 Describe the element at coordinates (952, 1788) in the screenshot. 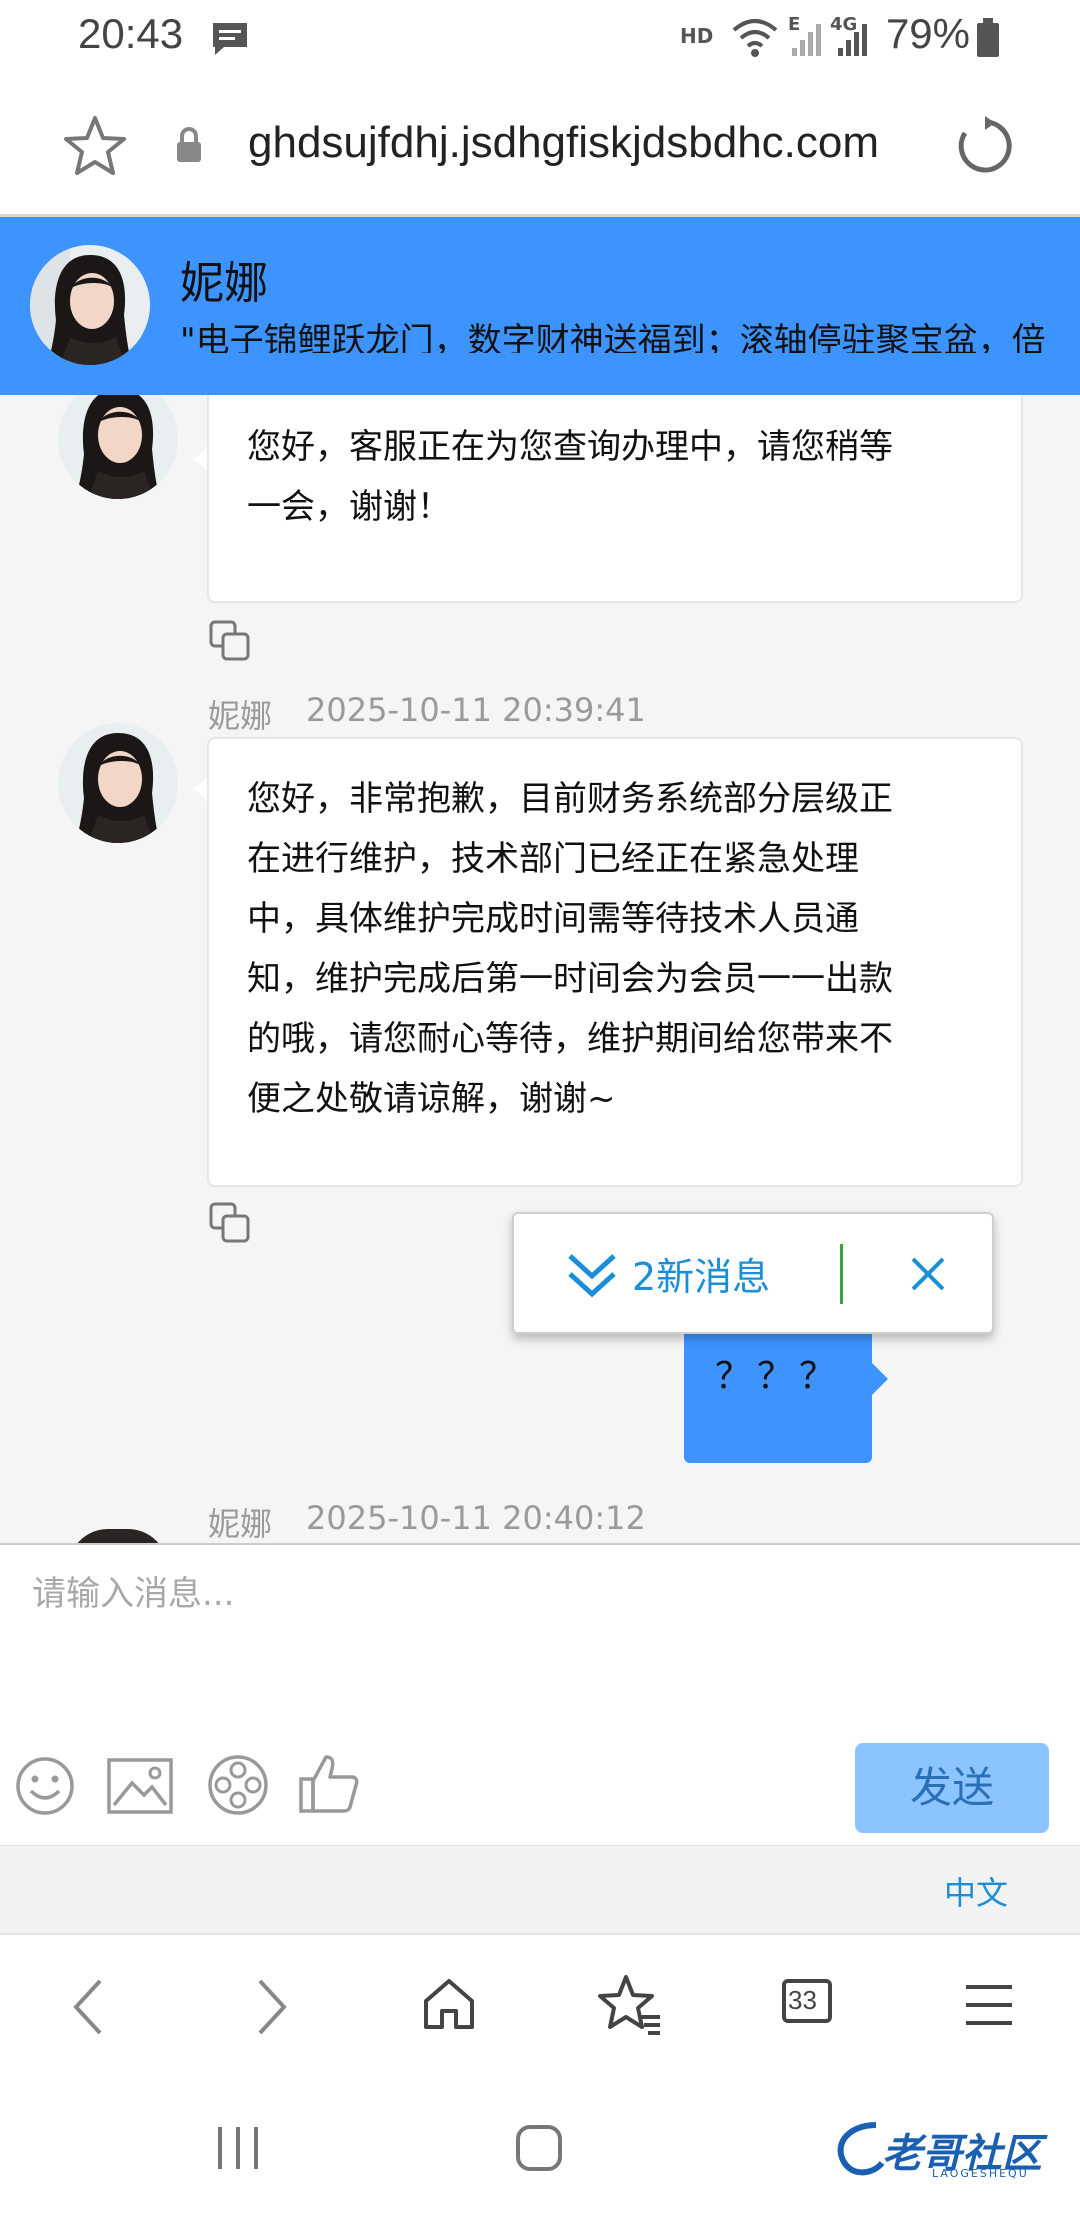

I see `send-button: 发送` at that location.